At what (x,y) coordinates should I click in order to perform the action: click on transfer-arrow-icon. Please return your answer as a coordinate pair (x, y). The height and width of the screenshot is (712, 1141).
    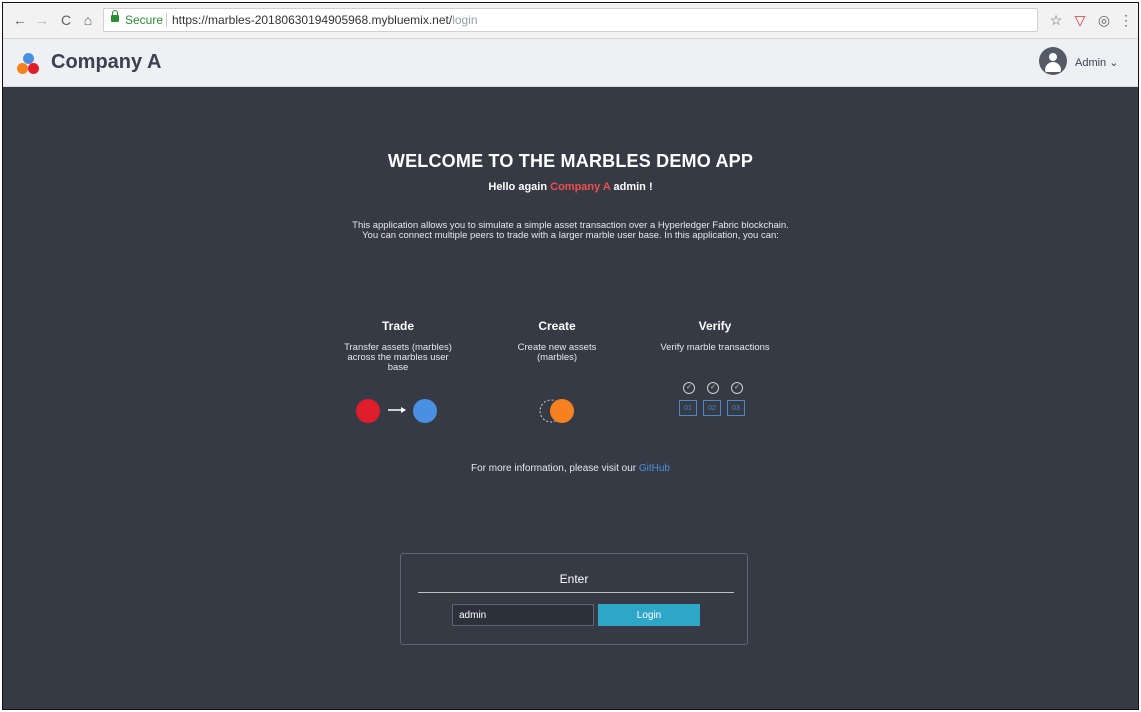
    Looking at the image, I should click on (397, 410).